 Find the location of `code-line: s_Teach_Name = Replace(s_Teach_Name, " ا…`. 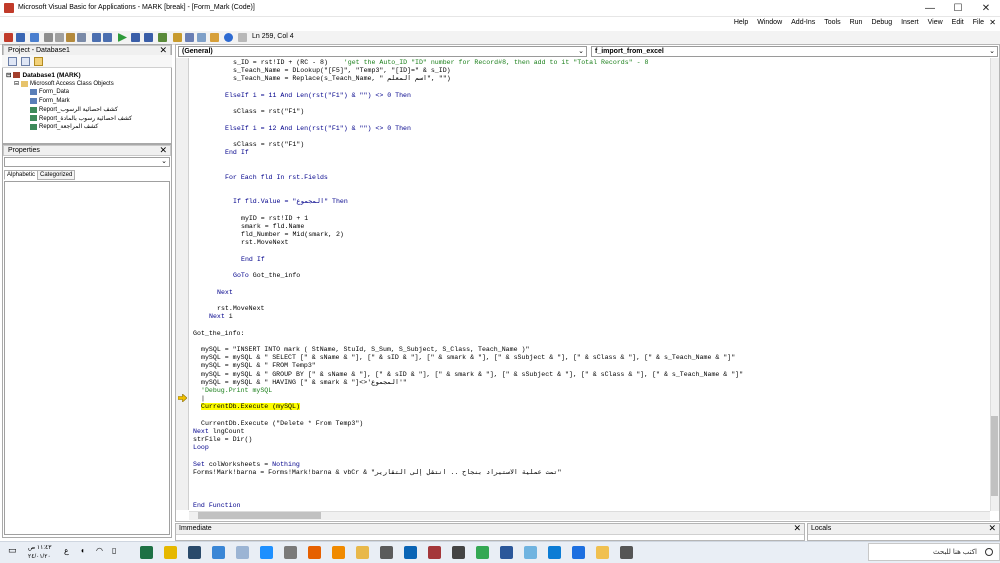

code-line: s_Teach_Name = Replace(s_Teach_Name, " ا… is located at coordinates (342, 79).